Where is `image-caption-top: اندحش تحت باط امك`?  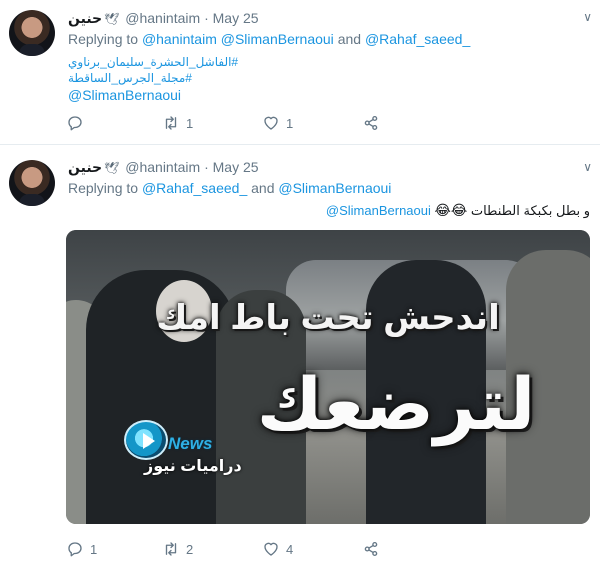 image-caption-top: اندحش تحت باط امك is located at coordinates (328, 318).